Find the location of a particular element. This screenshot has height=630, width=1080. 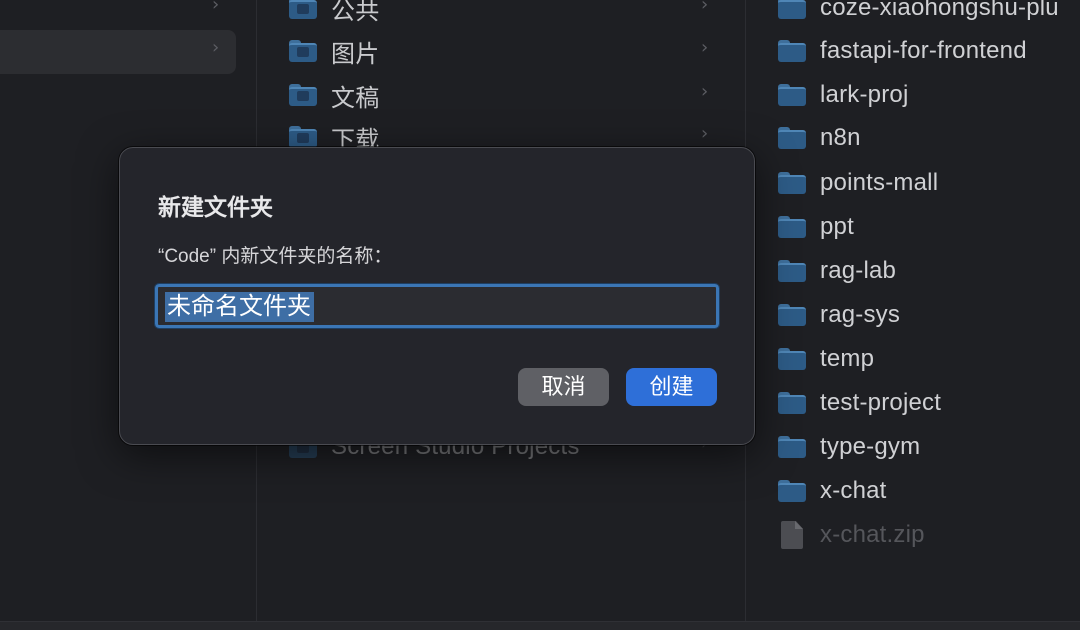

item-label: 公共 is located at coordinates (355, 12).